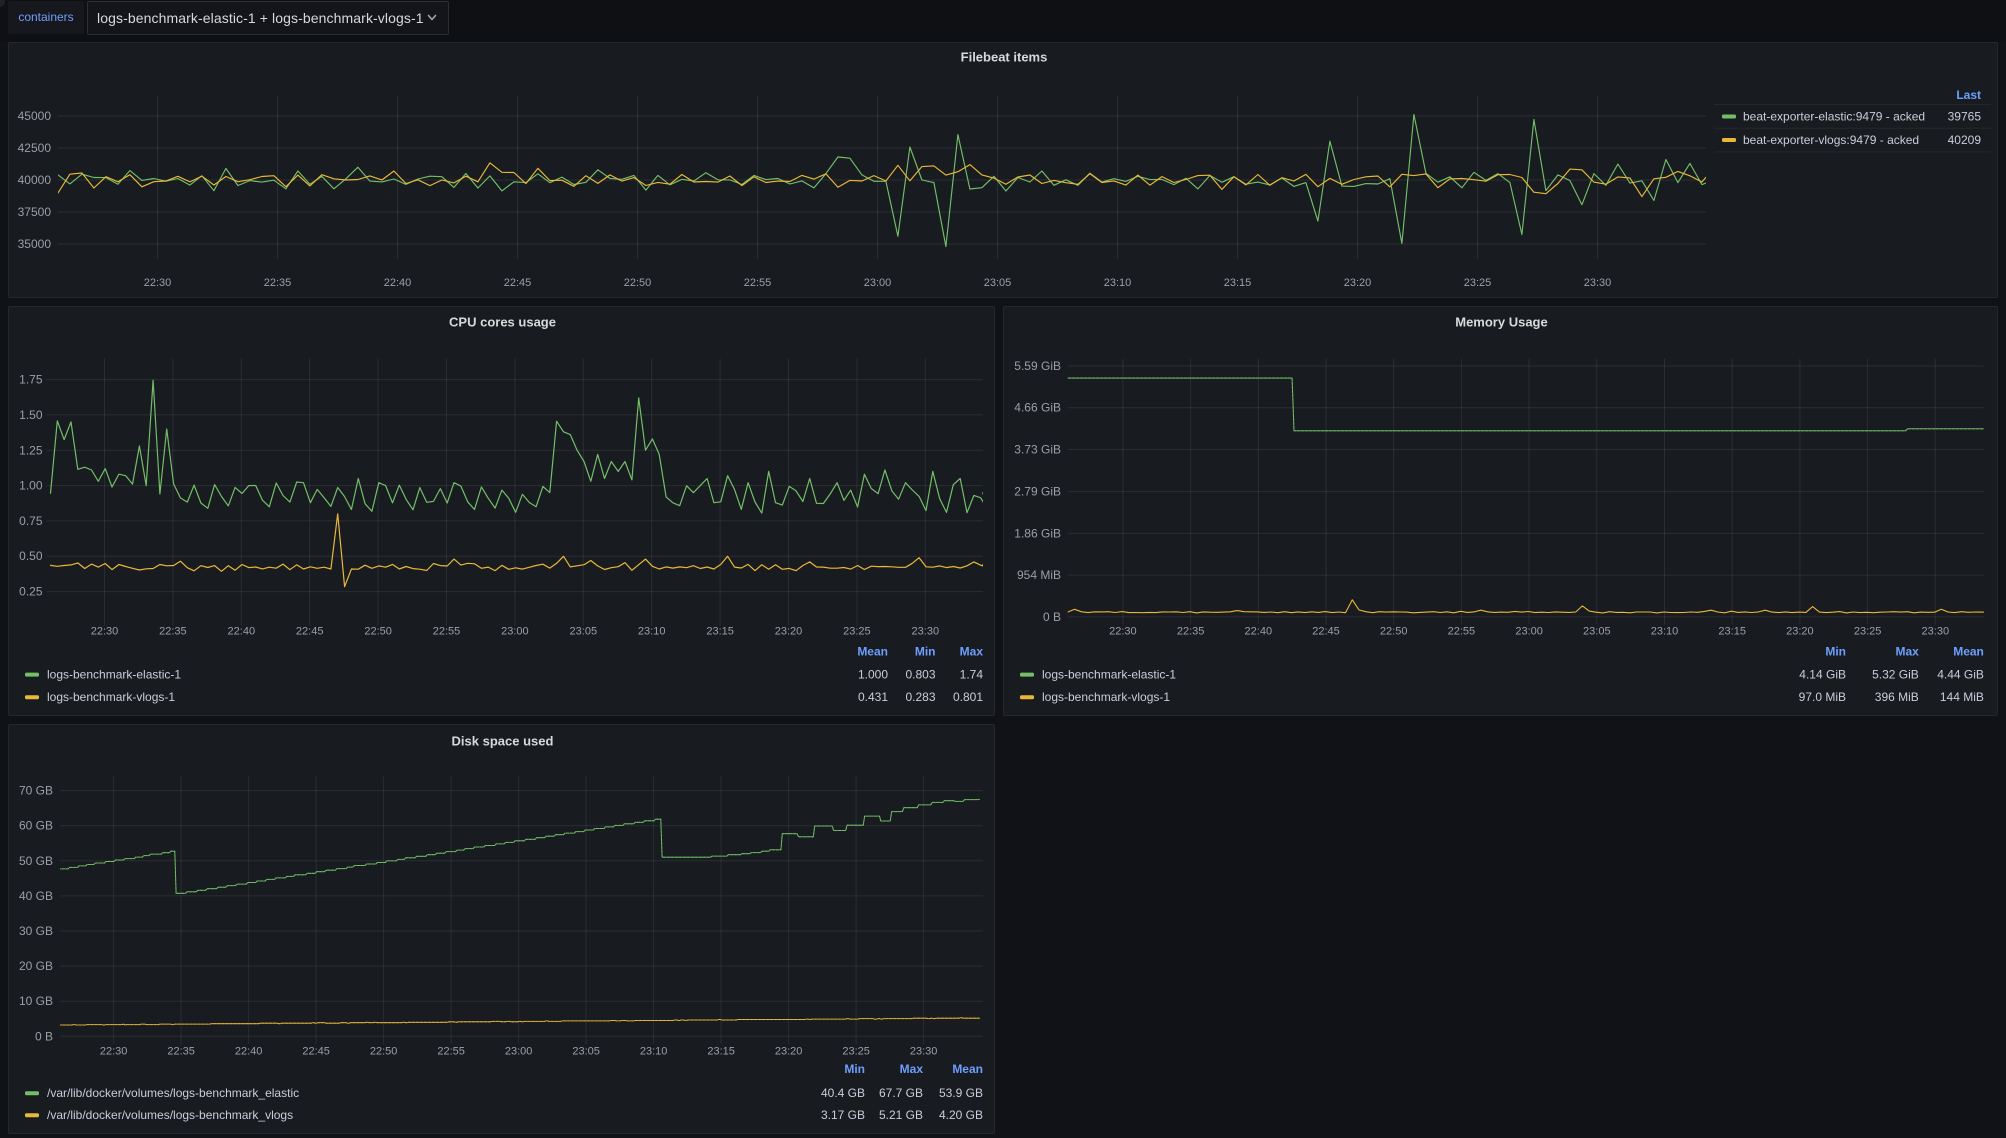 The height and width of the screenshot is (1138, 2006). I want to click on svg-text: 50 GB, so click(36, 861).